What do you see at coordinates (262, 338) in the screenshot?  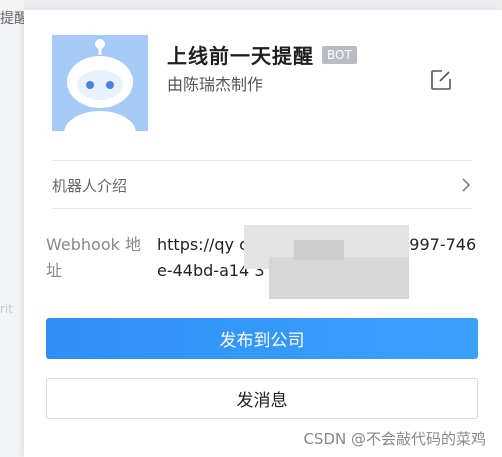 I see `publish-to-company-button: 发布到公司` at bounding box center [262, 338].